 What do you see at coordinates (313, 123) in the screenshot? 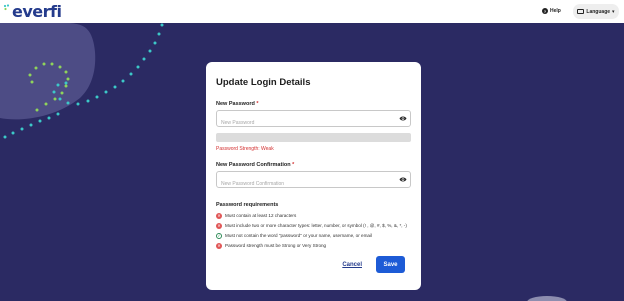
I see `new-password-input` at bounding box center [313, 123].